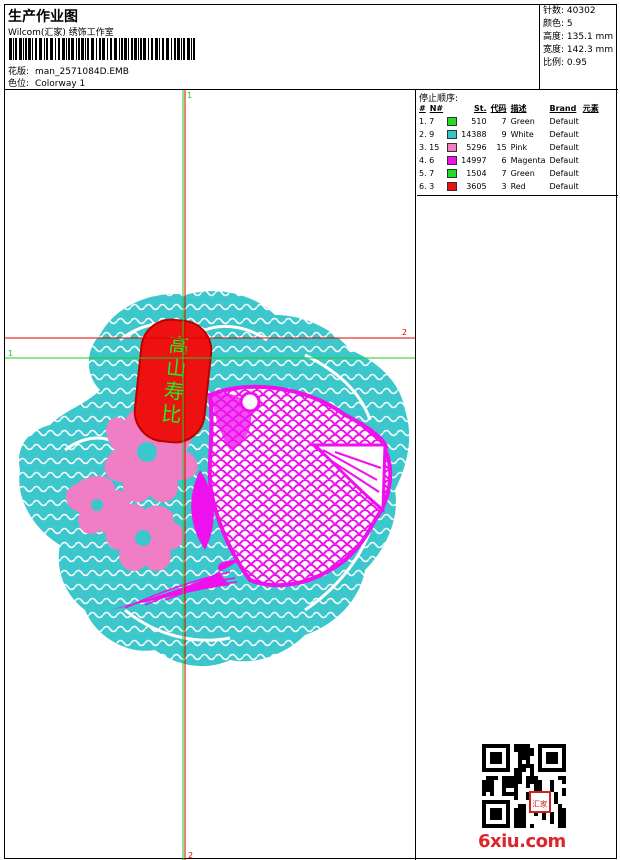  What do you see at coordinates (504, 134) in the screenshot?
I see `stop-code: 9` at bounding box center [504, 134].